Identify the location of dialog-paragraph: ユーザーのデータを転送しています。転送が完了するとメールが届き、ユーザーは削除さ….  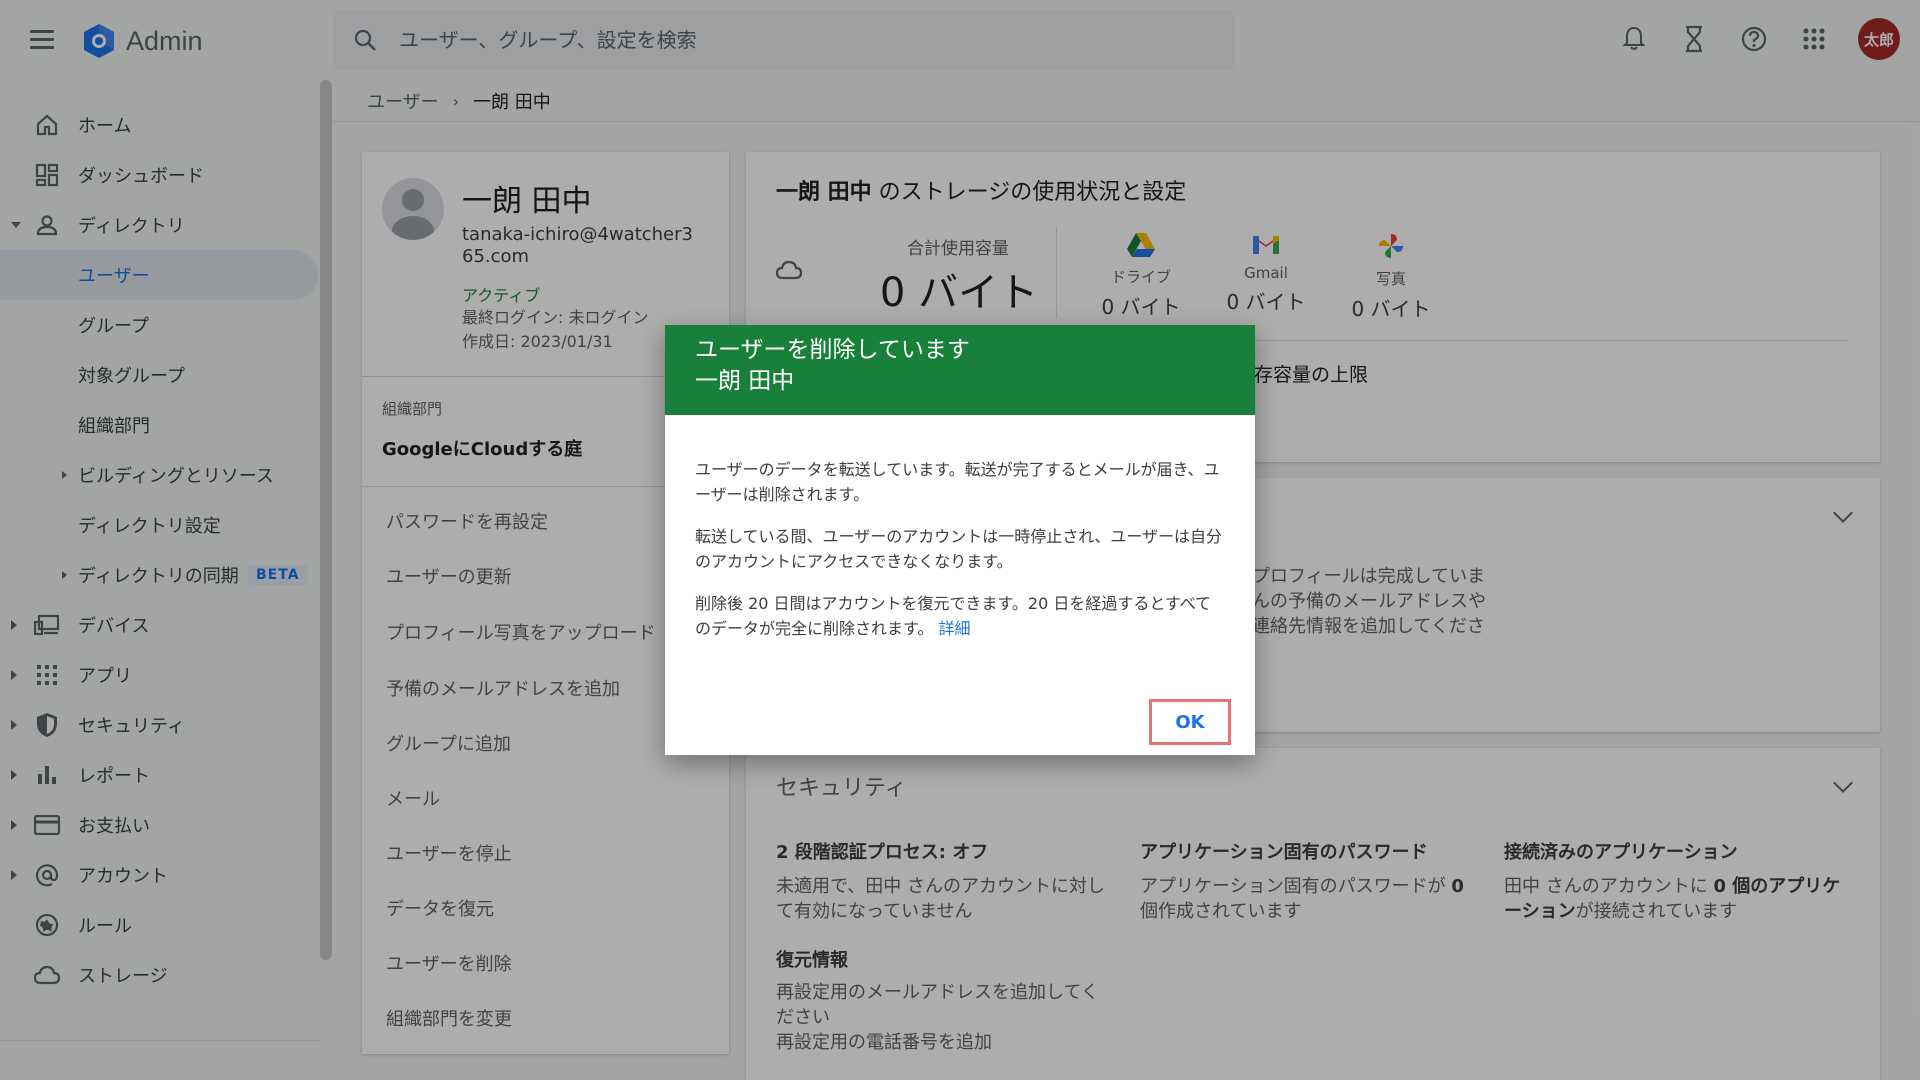
(957, 482).